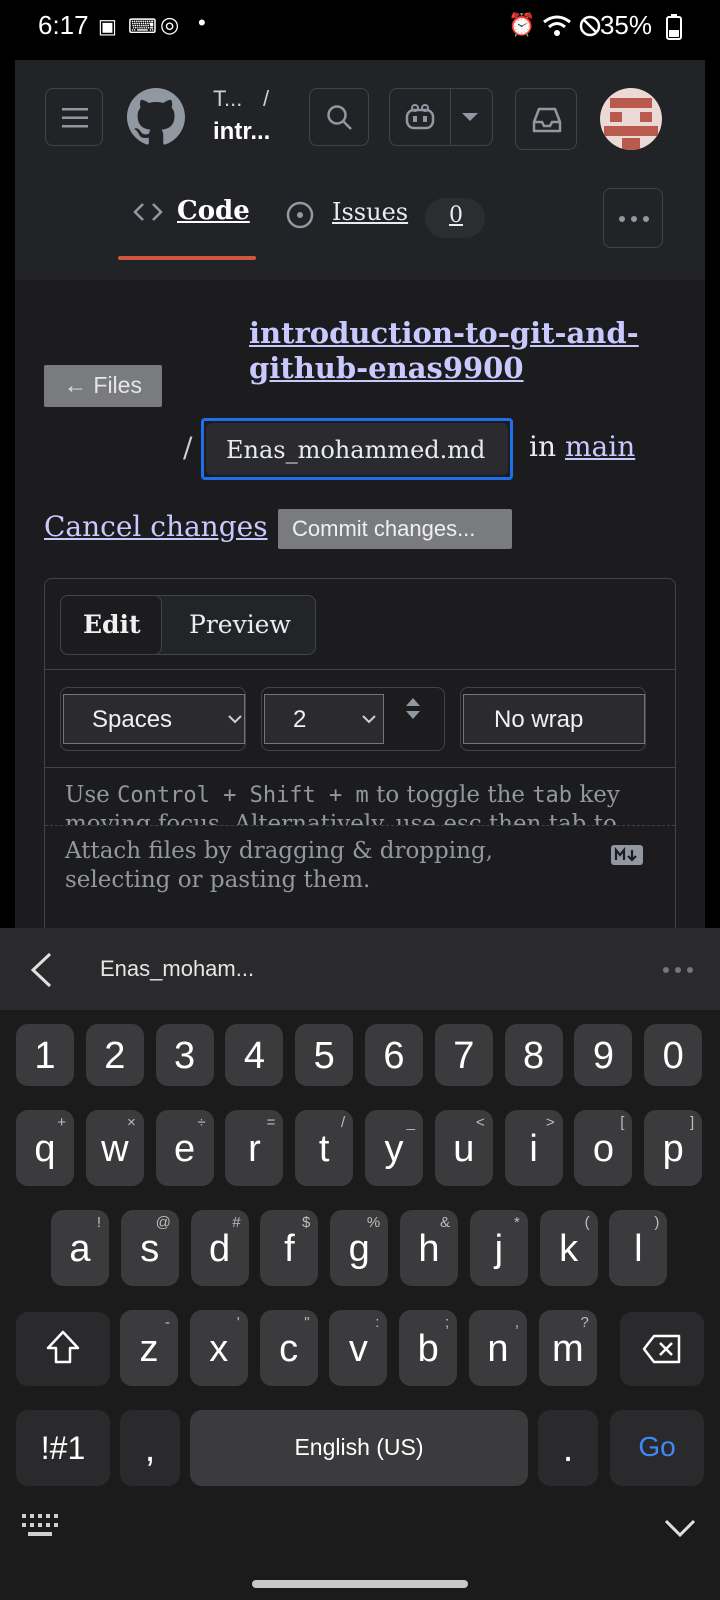 This screenshot has height=1600, width=720. Describe the element at coordinates (470, 118) in the screenshot. I see `triangle-down-icon` at that location.